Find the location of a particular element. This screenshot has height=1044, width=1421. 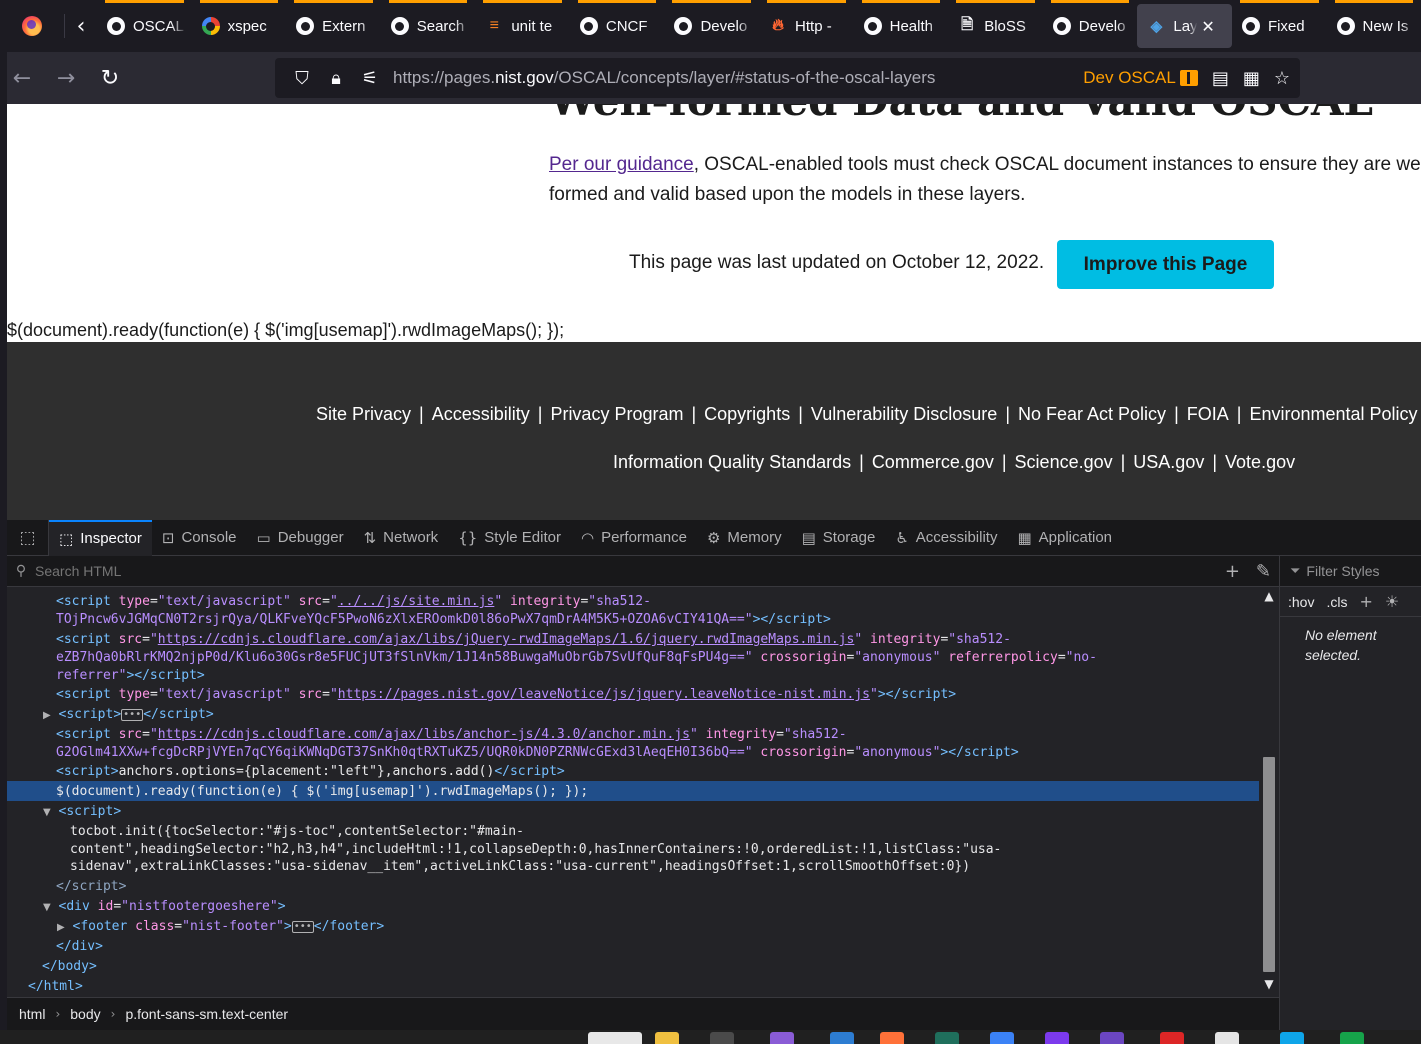

browser-tab: Fixed is located at coordinates (1279, 26).